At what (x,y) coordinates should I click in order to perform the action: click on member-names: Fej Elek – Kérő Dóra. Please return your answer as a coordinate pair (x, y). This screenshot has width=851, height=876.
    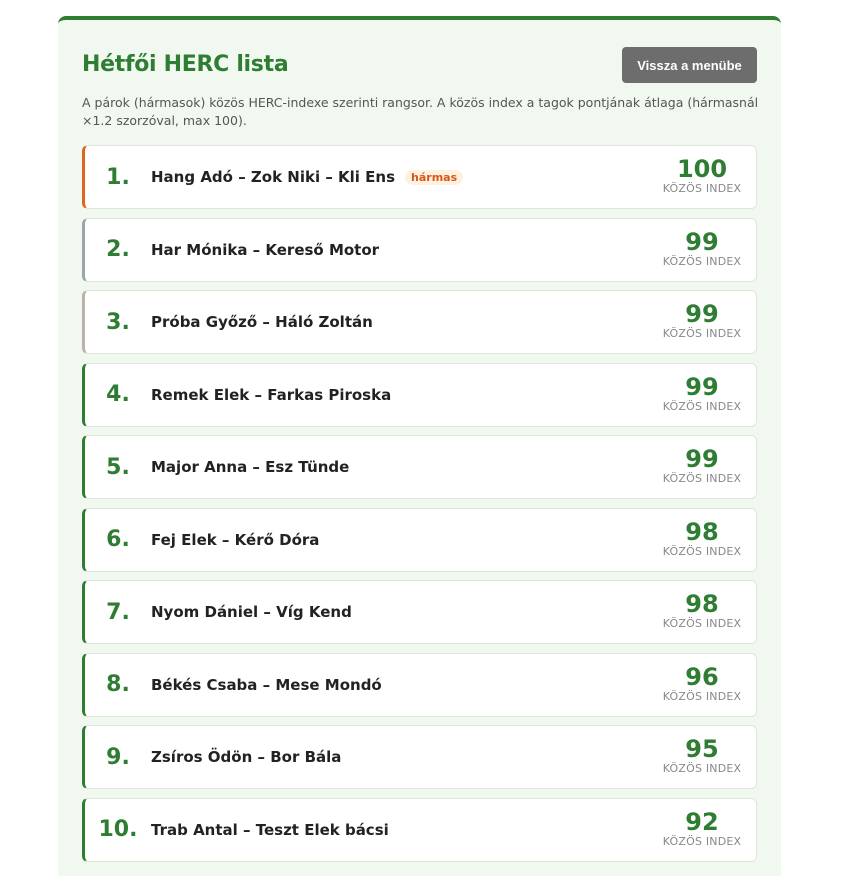
    Looking at the image, I should click on (235, 540).